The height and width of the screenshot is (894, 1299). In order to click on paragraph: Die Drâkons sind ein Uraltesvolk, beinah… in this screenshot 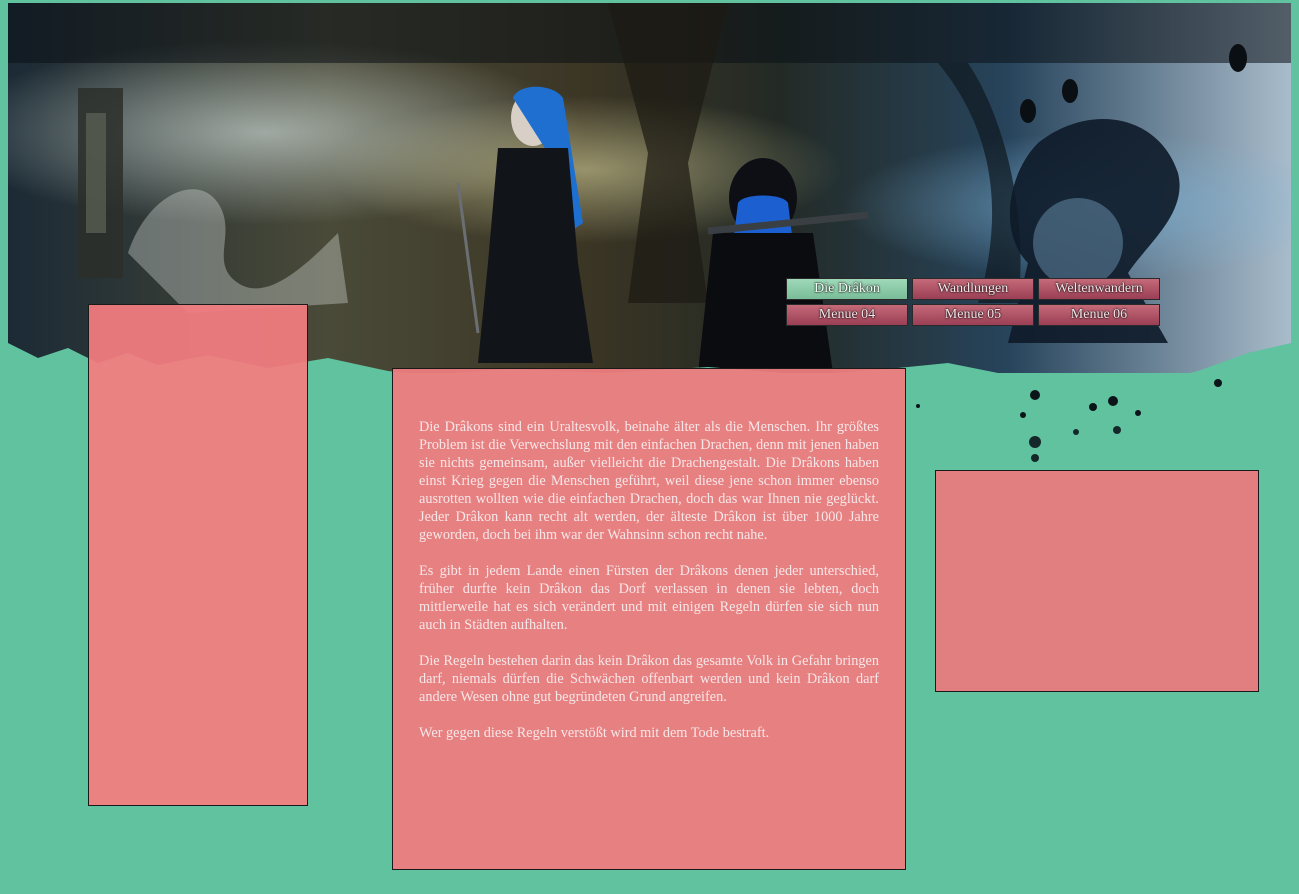, I will do `click(649, 481)`.